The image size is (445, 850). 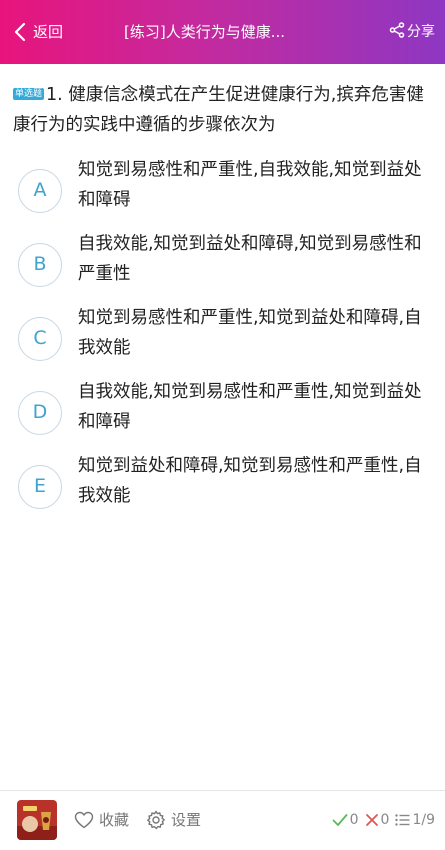 I want to click on settings-label: 设置, so click(x=186, y=820).